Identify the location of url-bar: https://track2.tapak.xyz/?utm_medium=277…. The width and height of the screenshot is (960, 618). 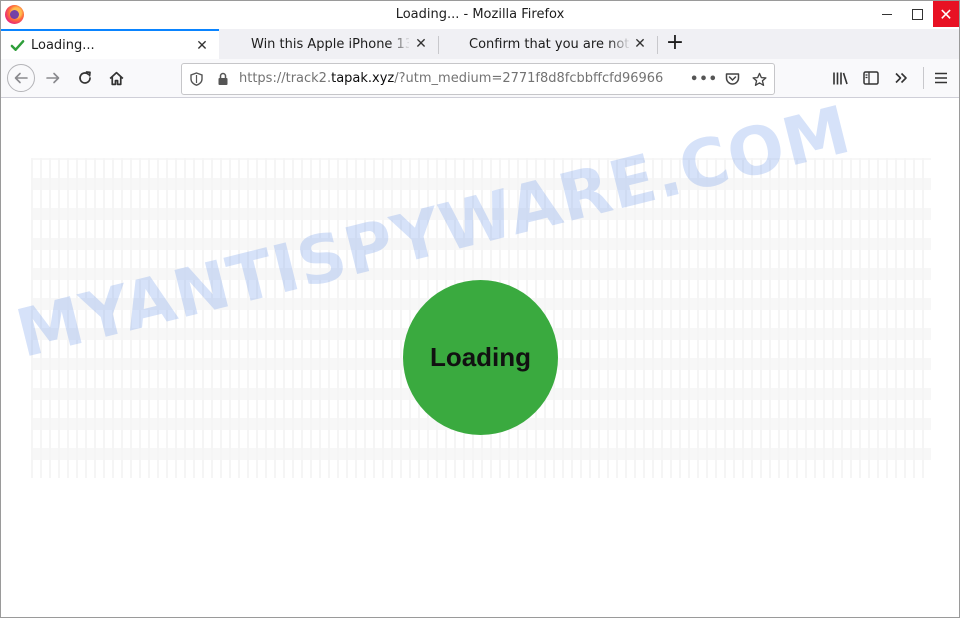
(478, 79).